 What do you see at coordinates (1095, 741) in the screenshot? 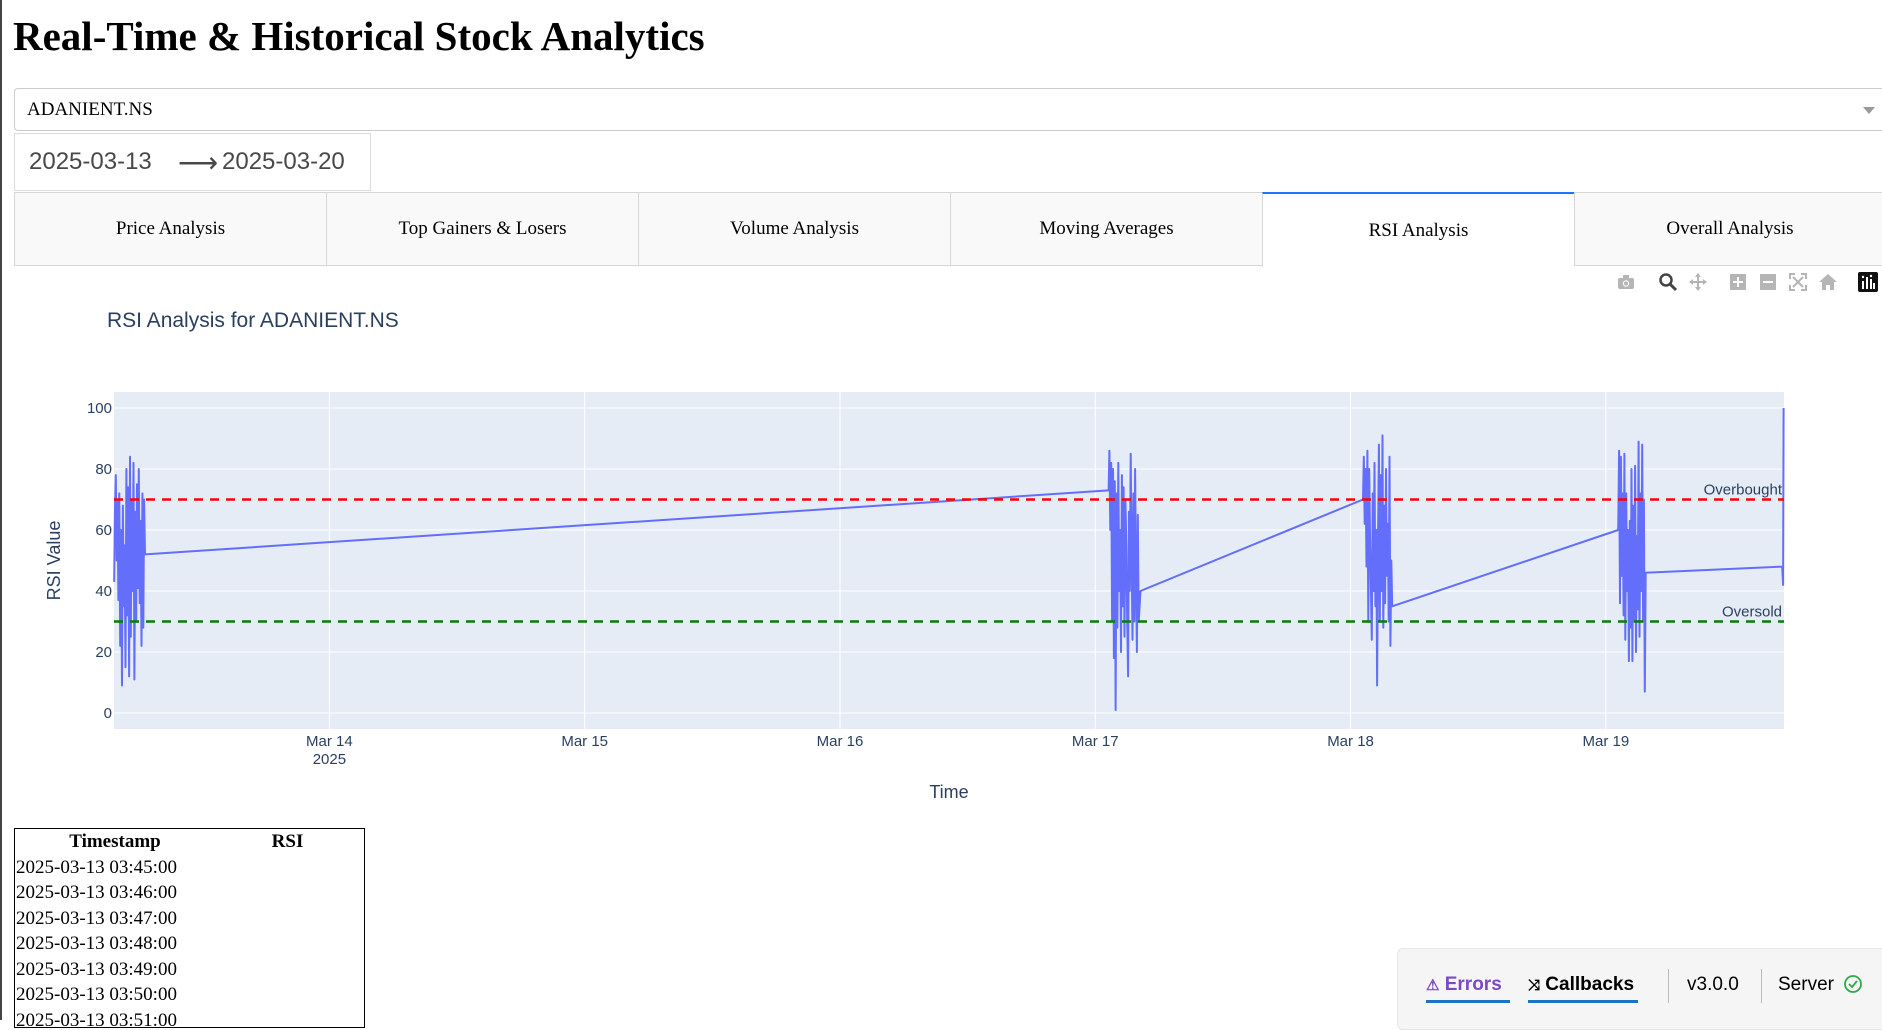
I see `x-tick-label: Mar 17` at bounding box center [1095, 741].